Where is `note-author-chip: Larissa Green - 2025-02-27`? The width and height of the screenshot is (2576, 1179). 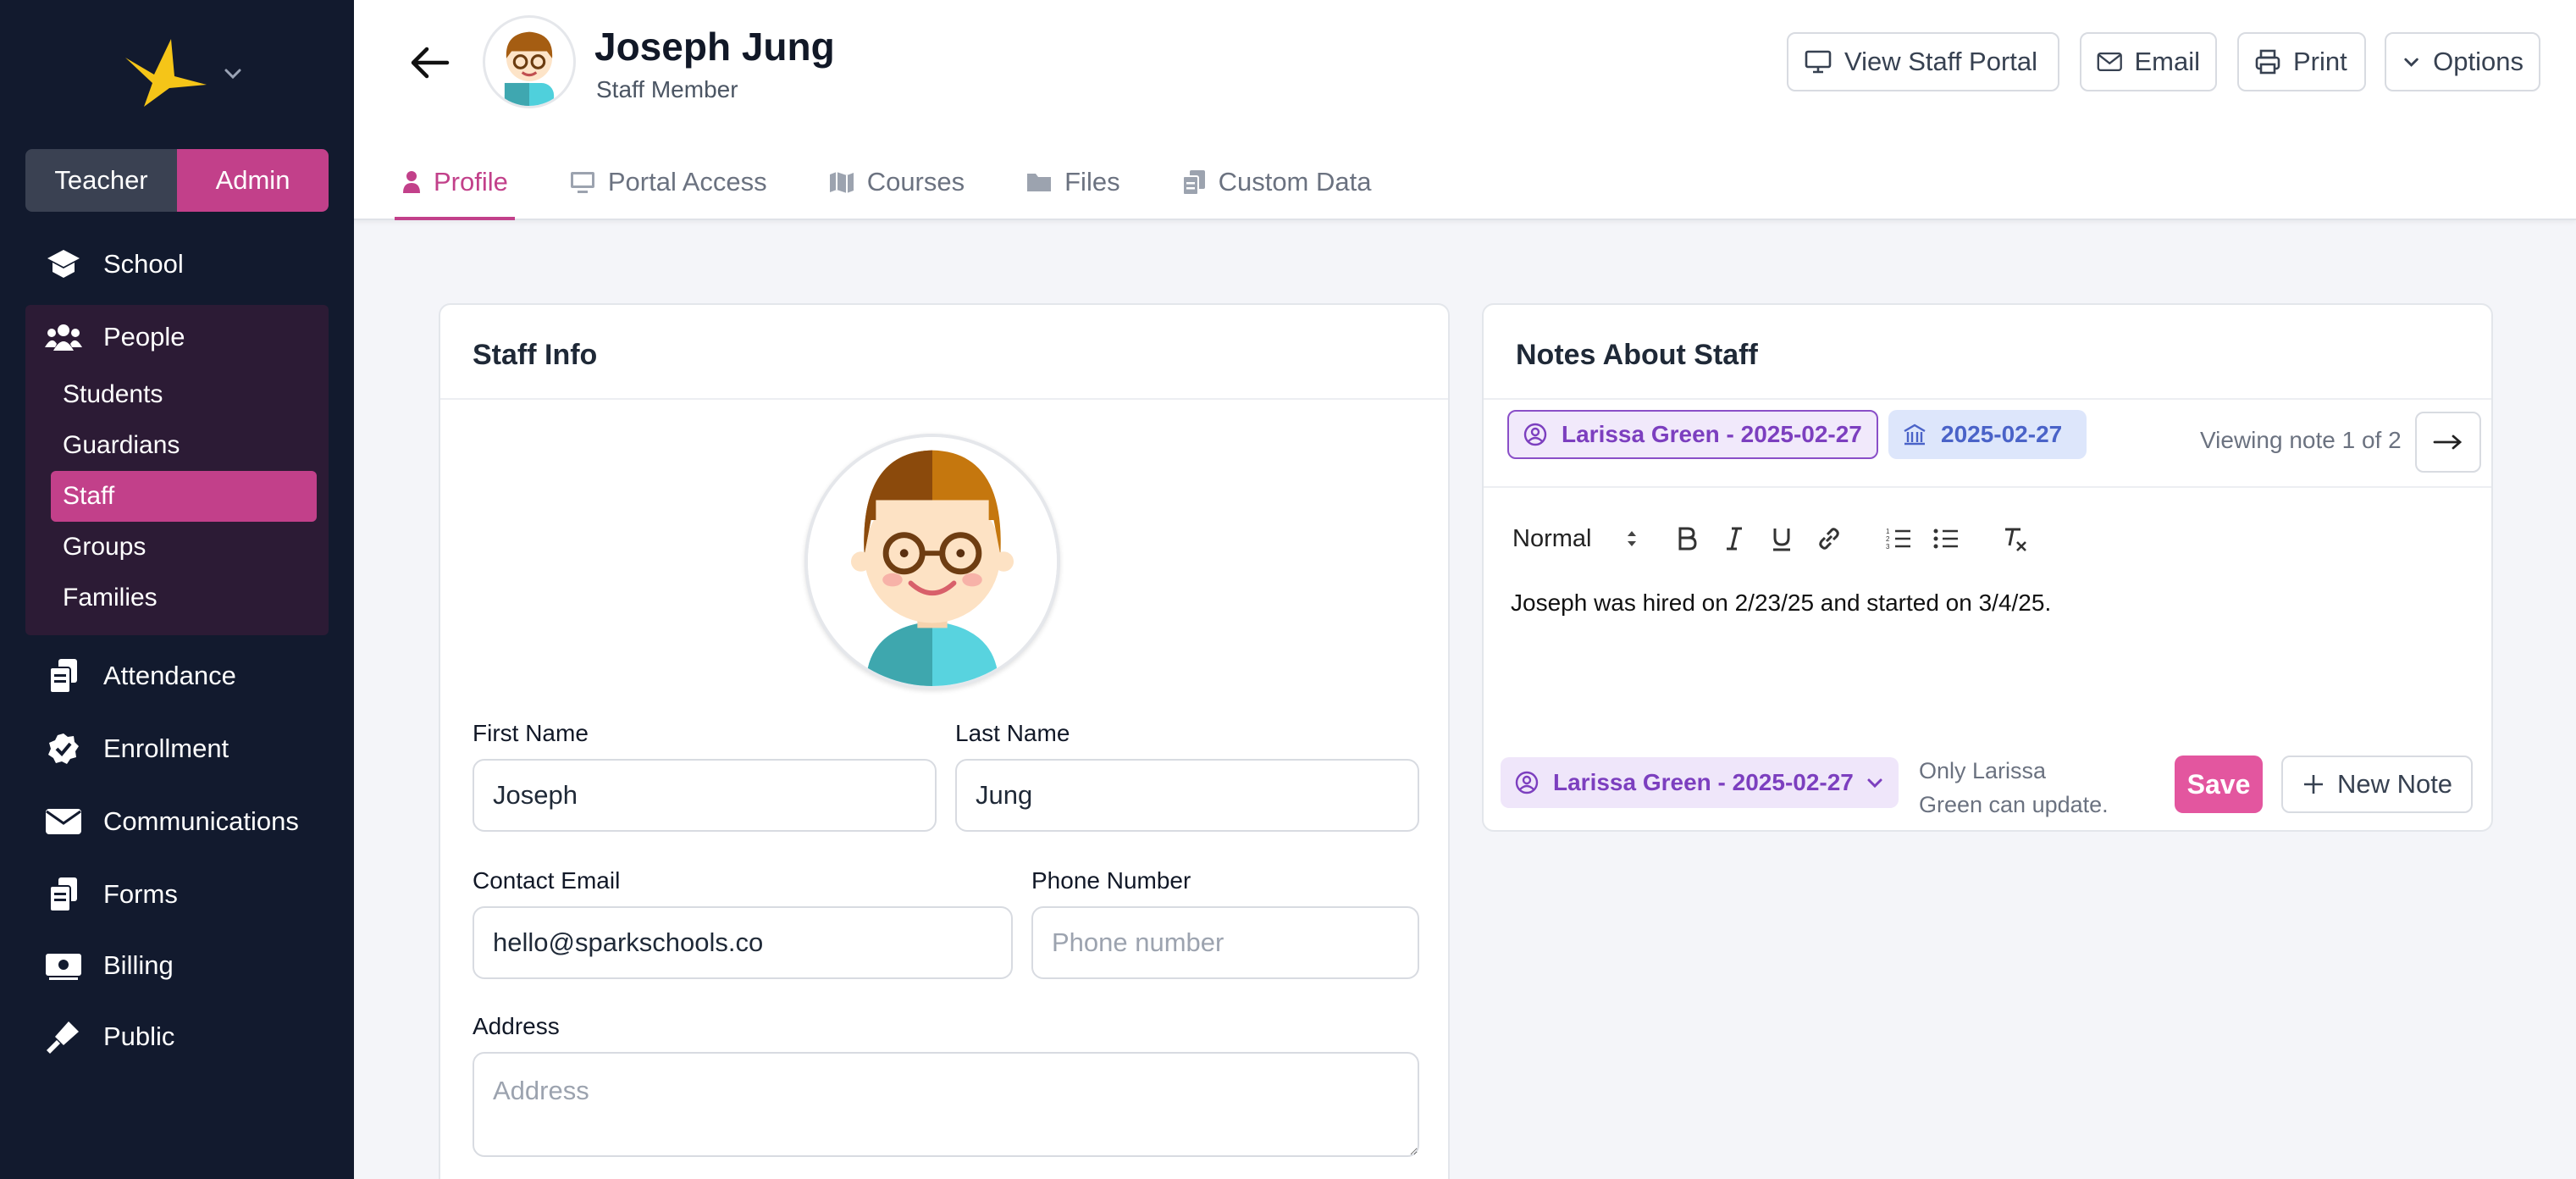
note-author-chip: Larissa Green - 2025-02-27 is located at coordinates (1692, 434).